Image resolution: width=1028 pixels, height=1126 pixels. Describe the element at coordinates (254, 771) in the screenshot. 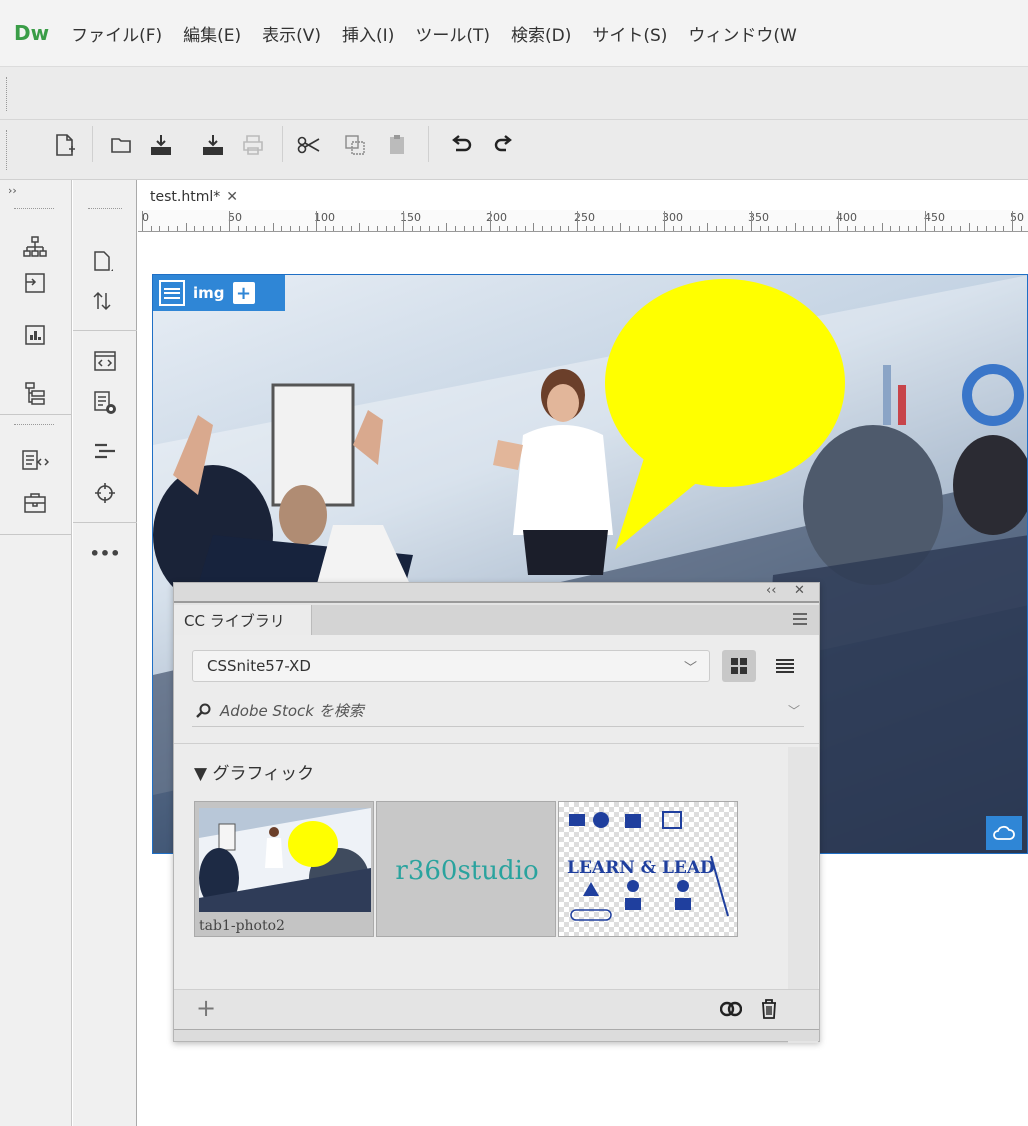

I see `graphics-section-header: ▼ グラフィック` at that location.